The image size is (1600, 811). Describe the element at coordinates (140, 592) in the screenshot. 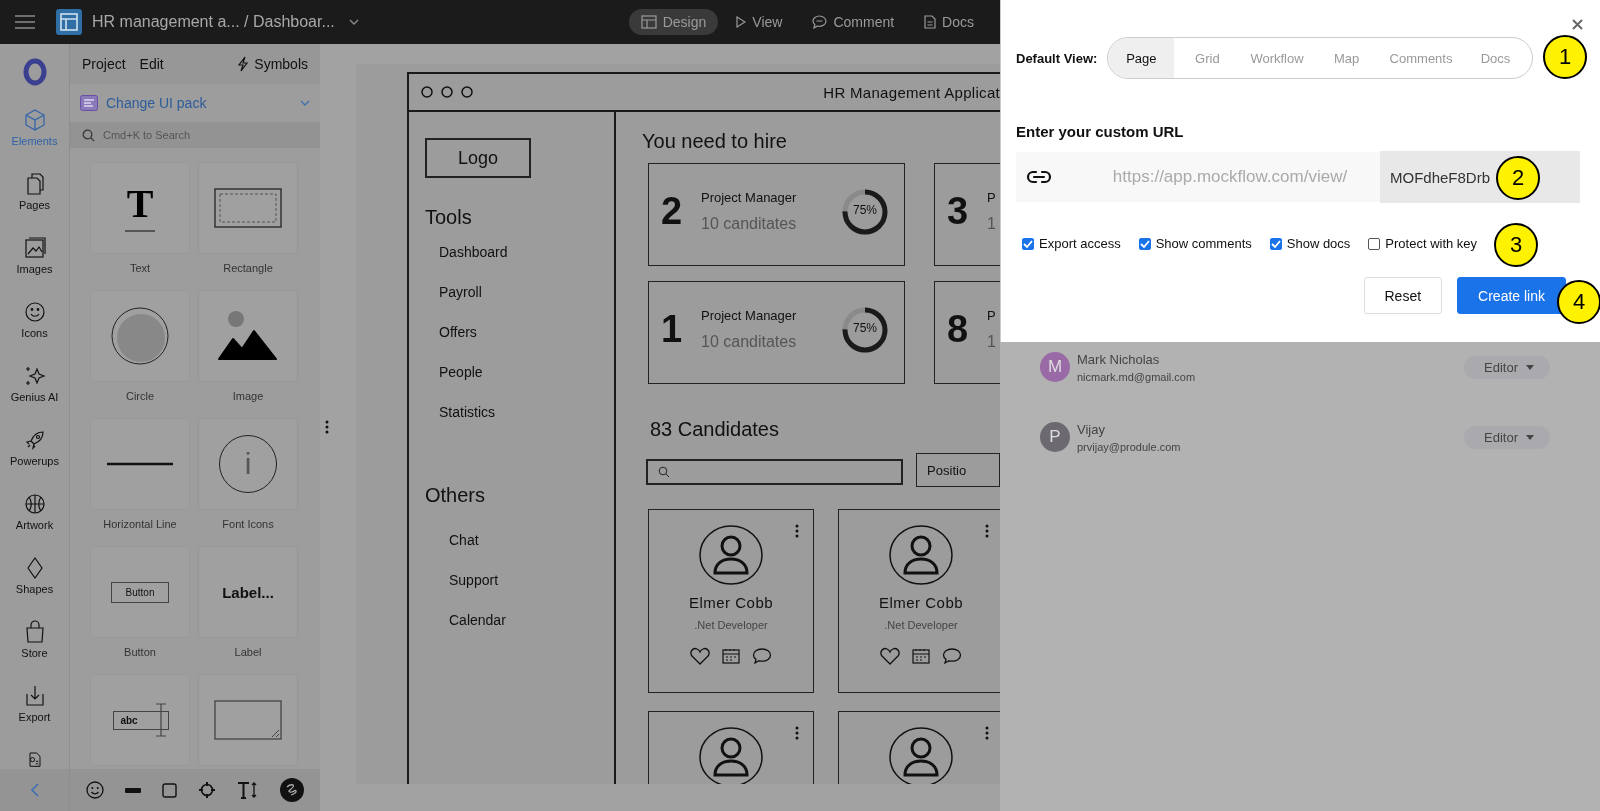

I see `element-tile: Button` at that location.